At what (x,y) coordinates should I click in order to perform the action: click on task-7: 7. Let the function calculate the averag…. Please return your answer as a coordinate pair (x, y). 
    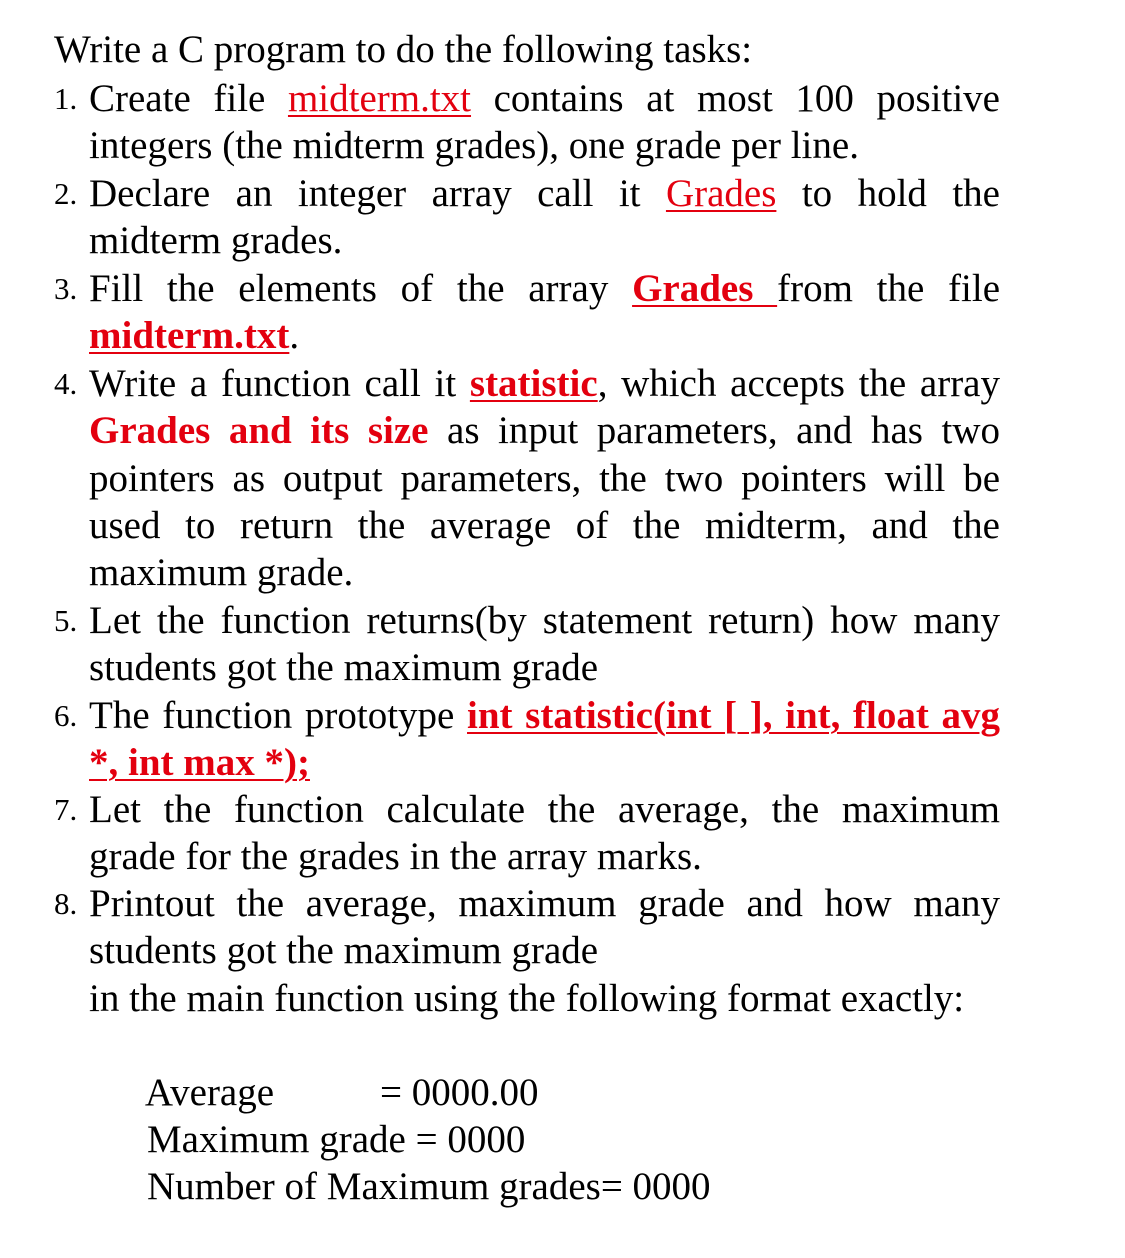
    Looking at the image, I should click on (527, 833).